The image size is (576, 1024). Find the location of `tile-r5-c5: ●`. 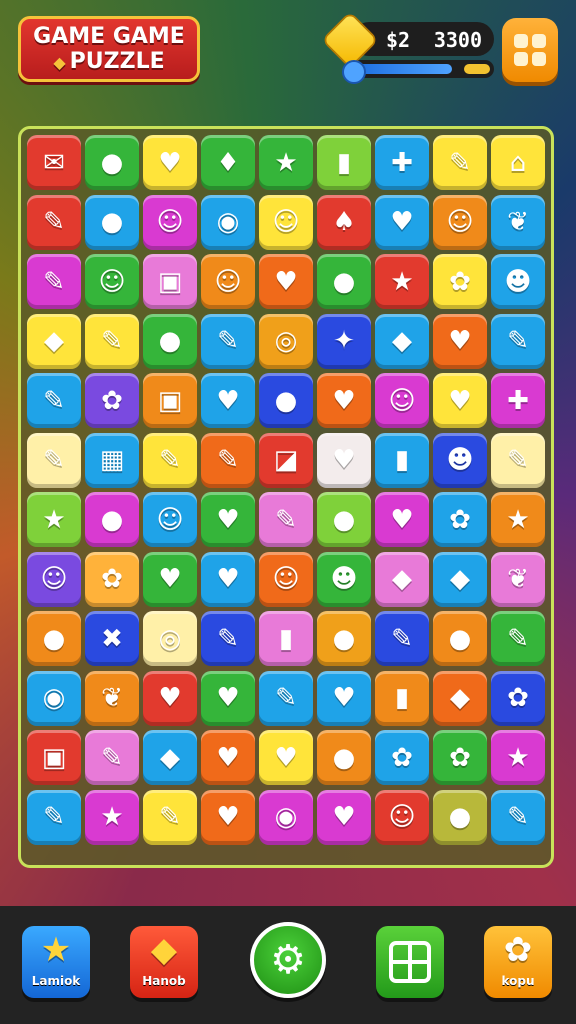

tile-r5-c5: ● is located at coordinates (286, 400).